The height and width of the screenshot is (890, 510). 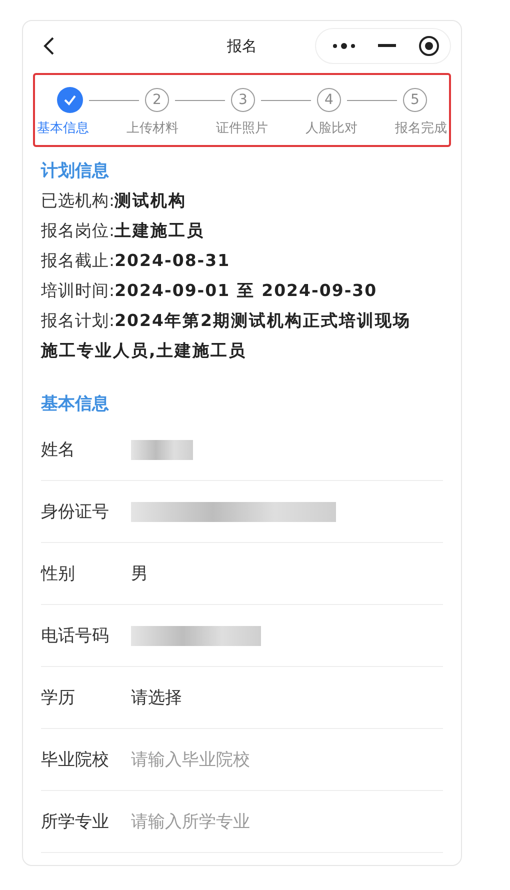 I want to click on info-line: 已选机构:测试机构, so click(x=114, y=201).